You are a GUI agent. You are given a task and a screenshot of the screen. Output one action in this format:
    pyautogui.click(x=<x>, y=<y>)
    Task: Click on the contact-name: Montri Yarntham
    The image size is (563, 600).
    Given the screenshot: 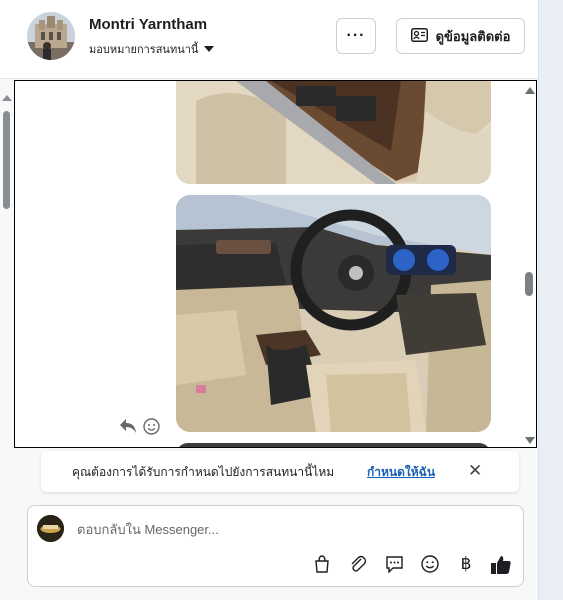 What is the action you would take?
    pyautogui.click(x=148, y=24)
    